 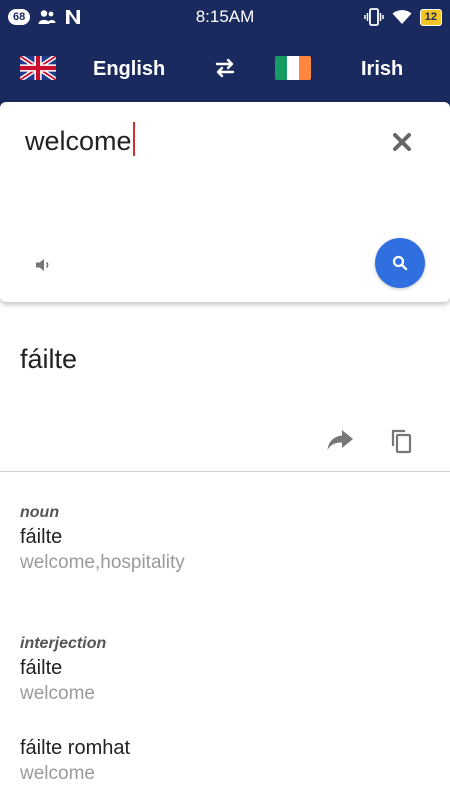 I want to click on part-of-speech: noun, so click(x=40, y=512).